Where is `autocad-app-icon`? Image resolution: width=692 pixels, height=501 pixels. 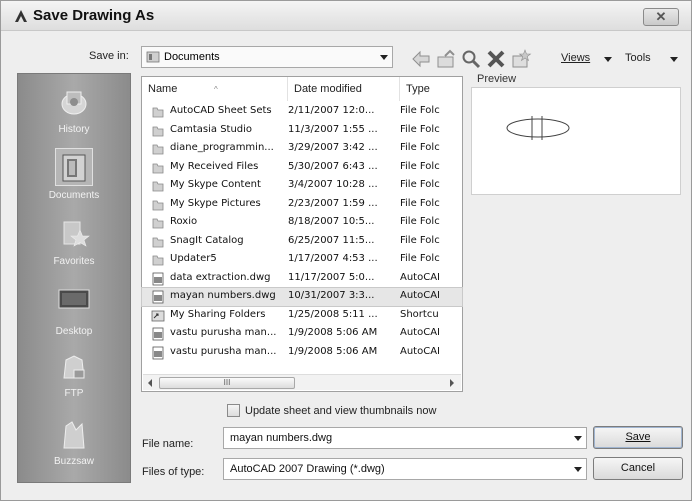 autocad-app-icon is located at coordinates (21, 16).